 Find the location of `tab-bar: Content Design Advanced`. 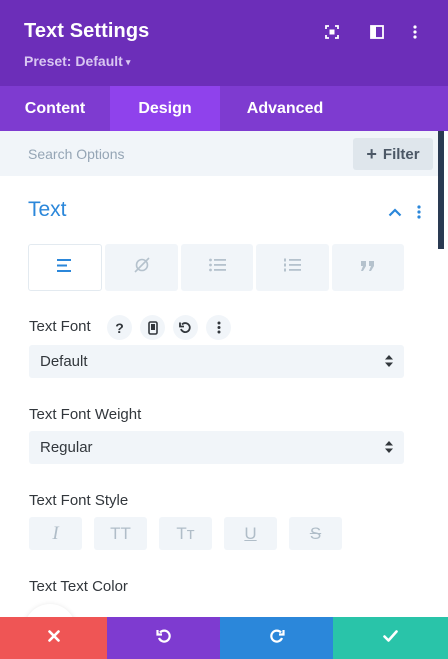

tab-bar: Content Design Advanced is located at coordinates (224, 108).